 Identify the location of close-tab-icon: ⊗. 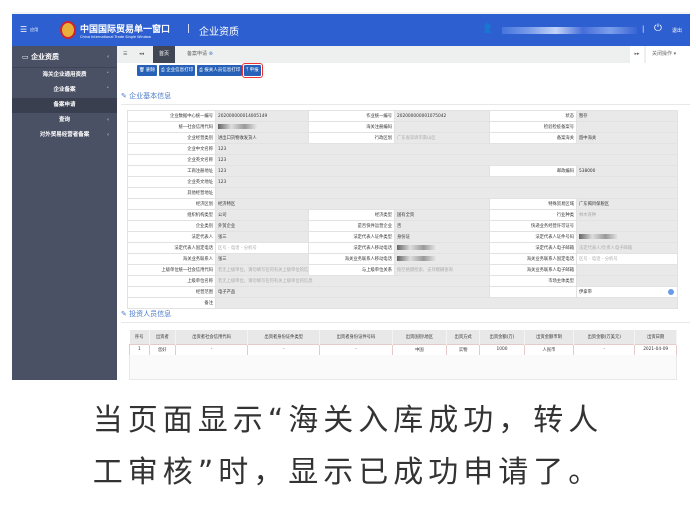
(211, 54).